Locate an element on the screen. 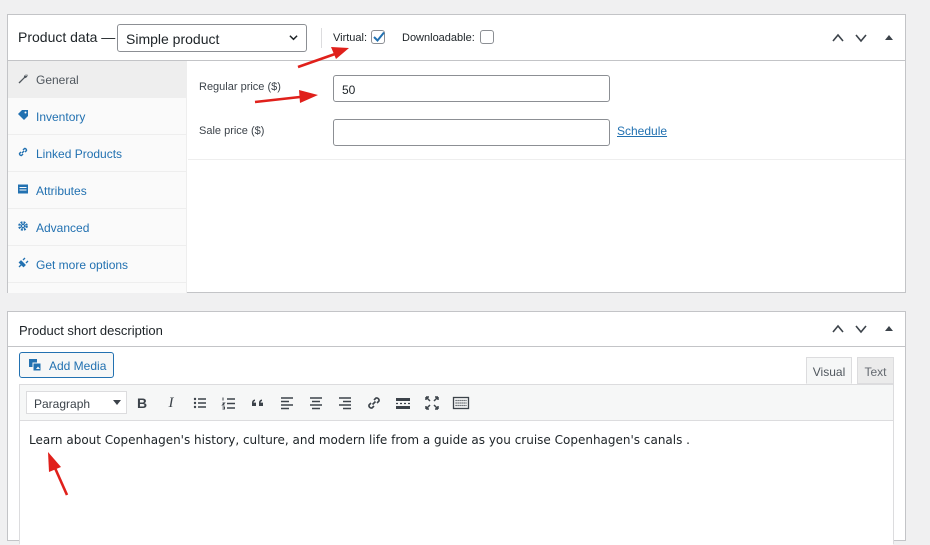 This screenshot has height=545, width=930. tab-general-label: General is located at coordinates (57, 80).